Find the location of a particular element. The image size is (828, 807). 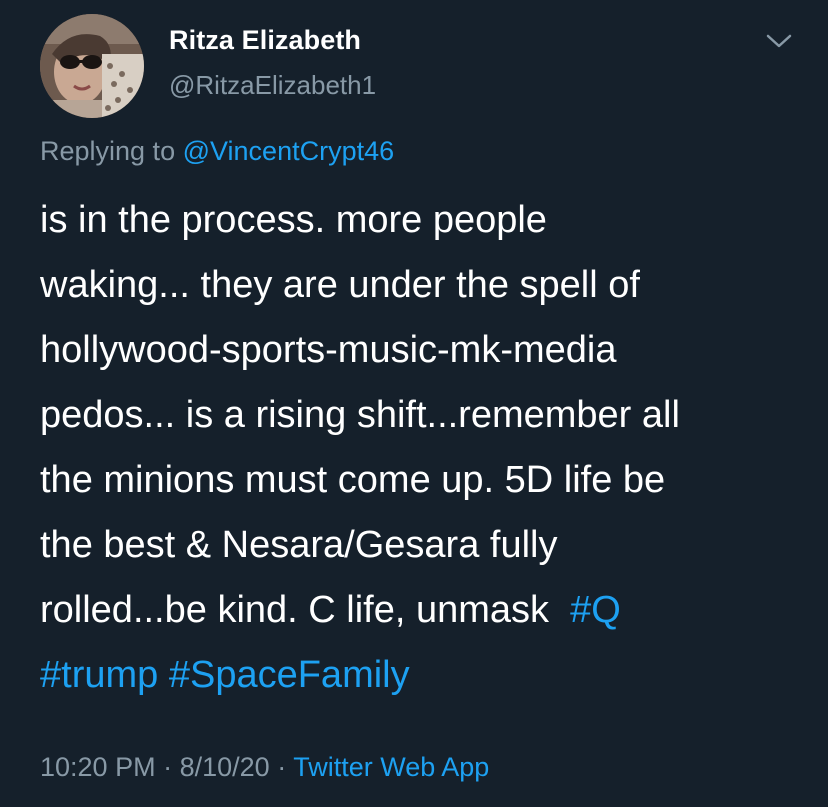

chevron-down-icon is located at coordinates (779, 41).